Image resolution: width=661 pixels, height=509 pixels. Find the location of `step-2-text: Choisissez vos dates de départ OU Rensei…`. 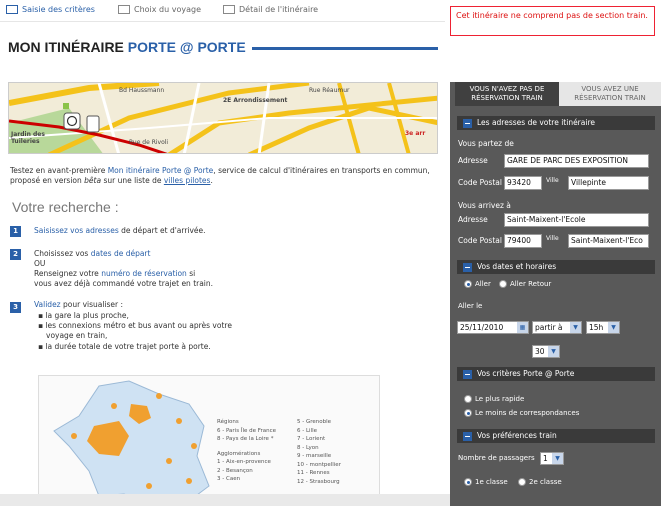

step-2-text: Choisissez vos dates de départ OU Rensei… is located at coordinates (124, 268).